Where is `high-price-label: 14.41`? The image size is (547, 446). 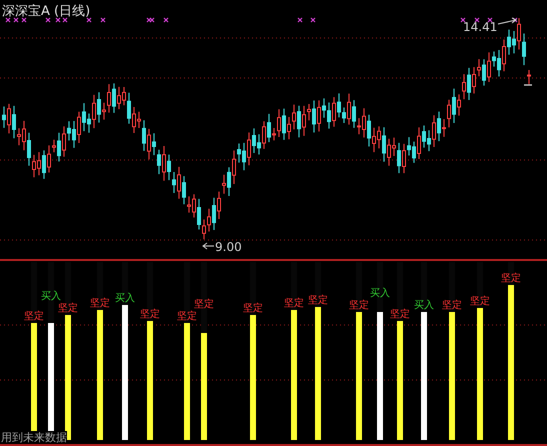 high-price-label: 14.41 is located at coordinates (480, 27).